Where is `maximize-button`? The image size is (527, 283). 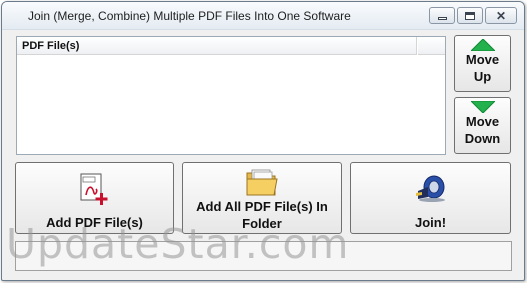
maximize-button is located at coordinates (470, 15).